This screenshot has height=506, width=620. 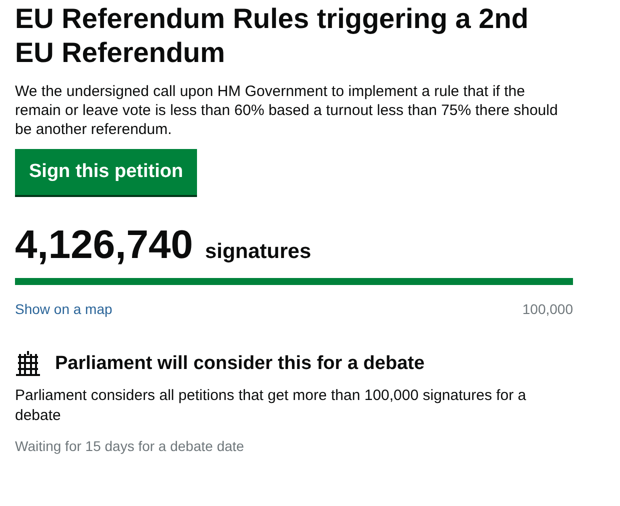 What do you see at coordinates (106, 172) in the screenshot?
I see `sign-petition-button: Sign this petition` at bounding box center [106, 172].